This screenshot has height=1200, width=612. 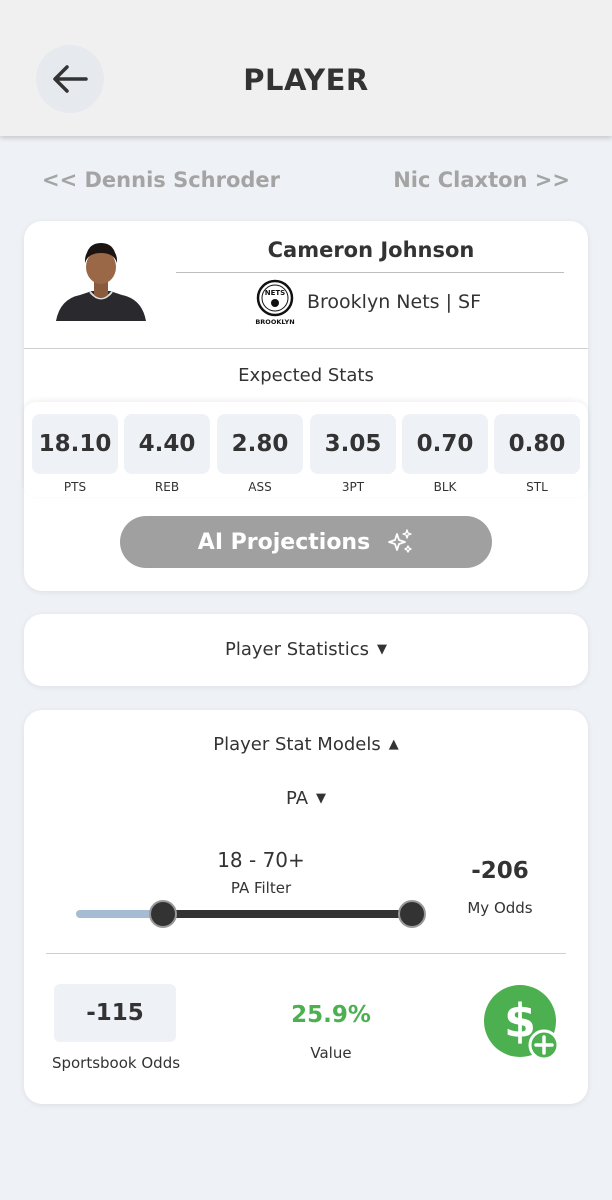 What do you see at coordinates (75, 444) in the screenshot?
I see `stat-value: 18.10` at bounding box center [75, 444].